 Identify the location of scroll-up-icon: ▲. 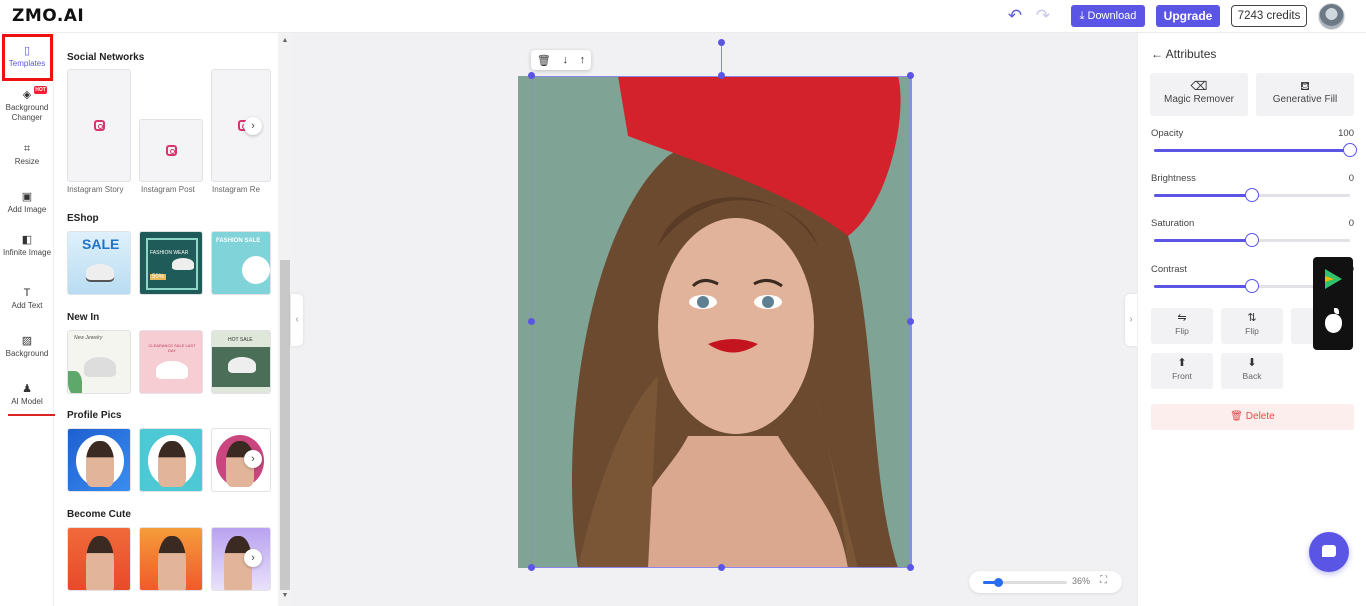
(285, 42).